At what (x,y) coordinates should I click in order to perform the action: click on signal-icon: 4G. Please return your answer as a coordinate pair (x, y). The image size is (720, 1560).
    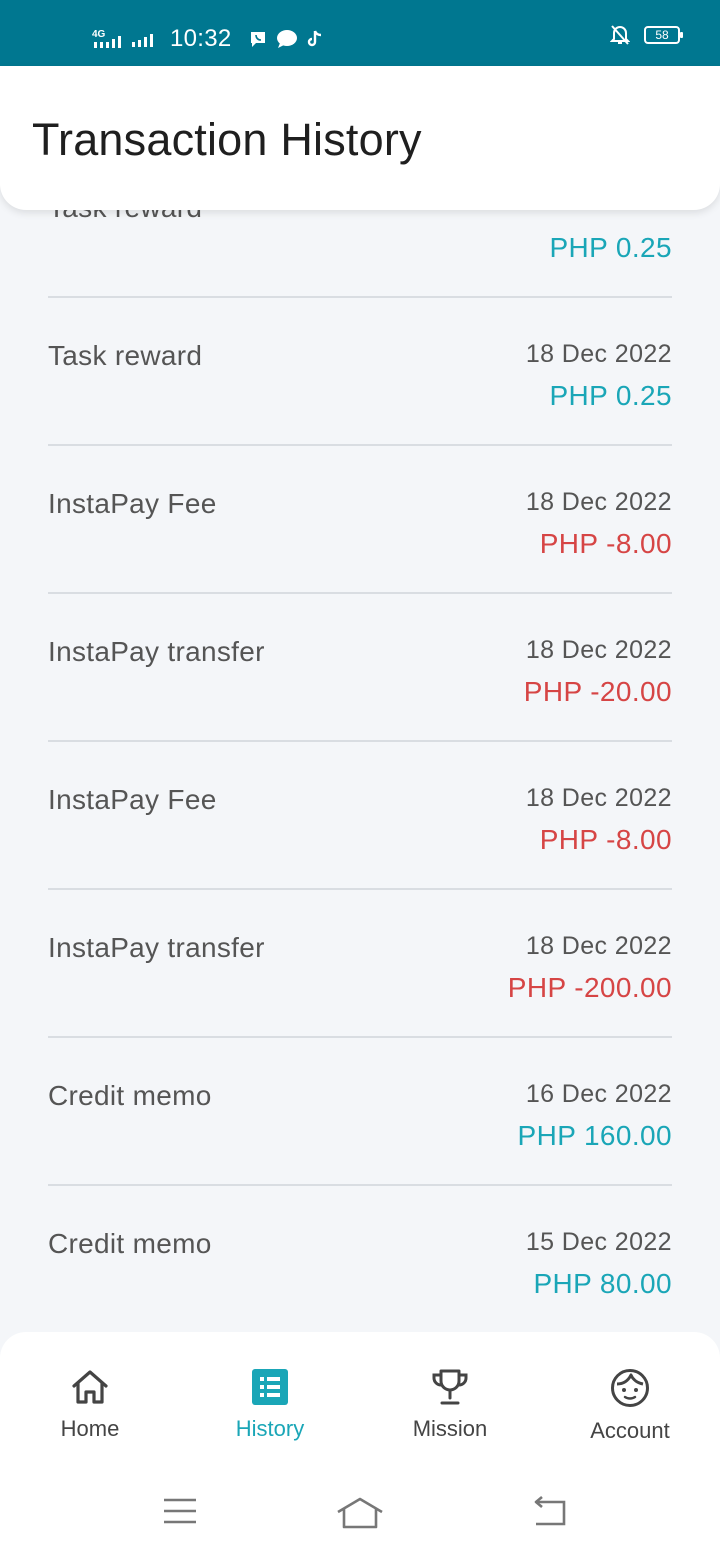
    Looking at the image, I should click on (106, 38).